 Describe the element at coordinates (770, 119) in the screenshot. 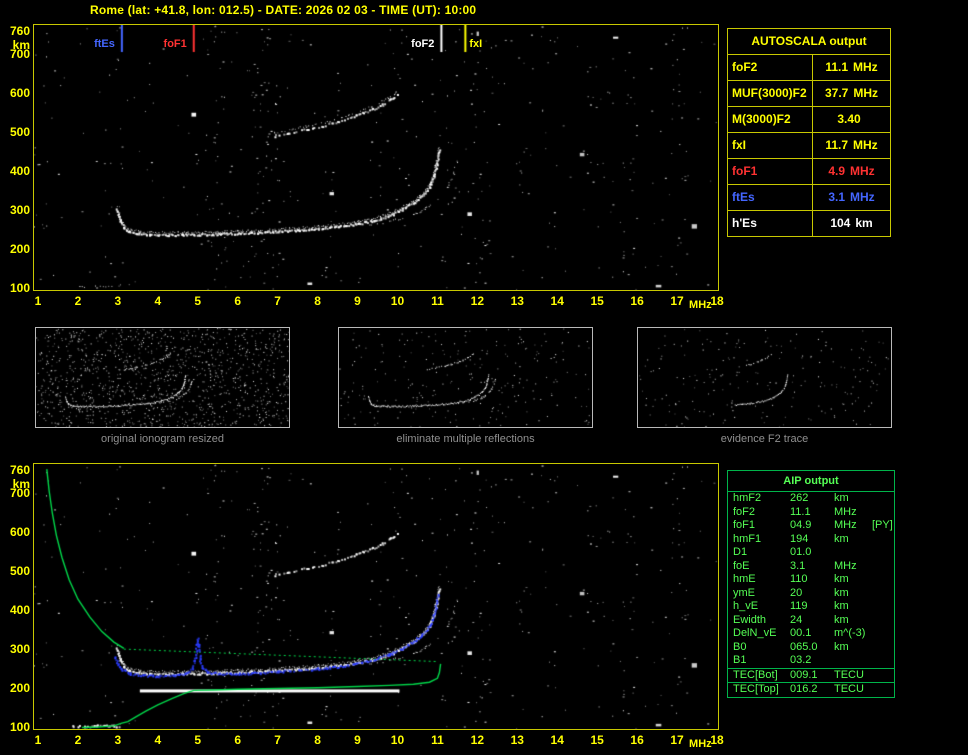

I see `autoscala-param-label: M(3000)F2` at that location.